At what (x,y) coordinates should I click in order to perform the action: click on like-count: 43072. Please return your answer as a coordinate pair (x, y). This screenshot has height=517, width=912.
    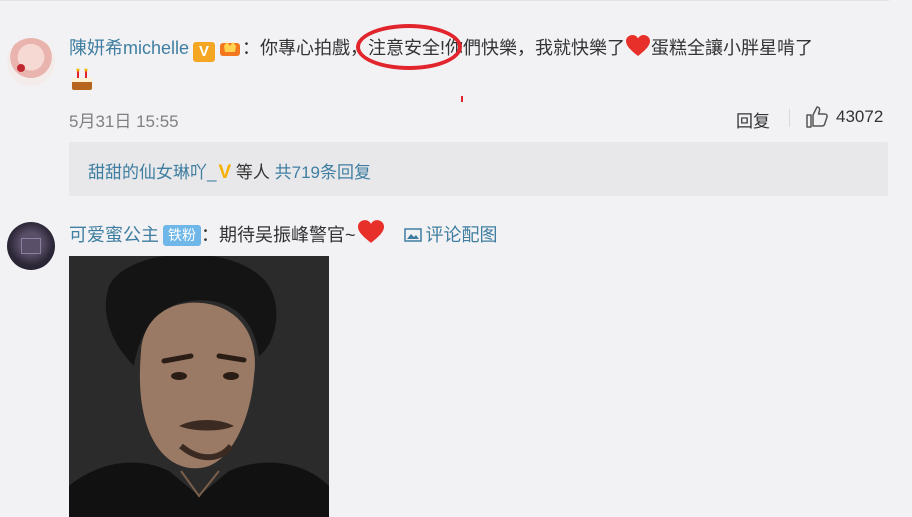
    Looking at the image, I should click on (860, 116).